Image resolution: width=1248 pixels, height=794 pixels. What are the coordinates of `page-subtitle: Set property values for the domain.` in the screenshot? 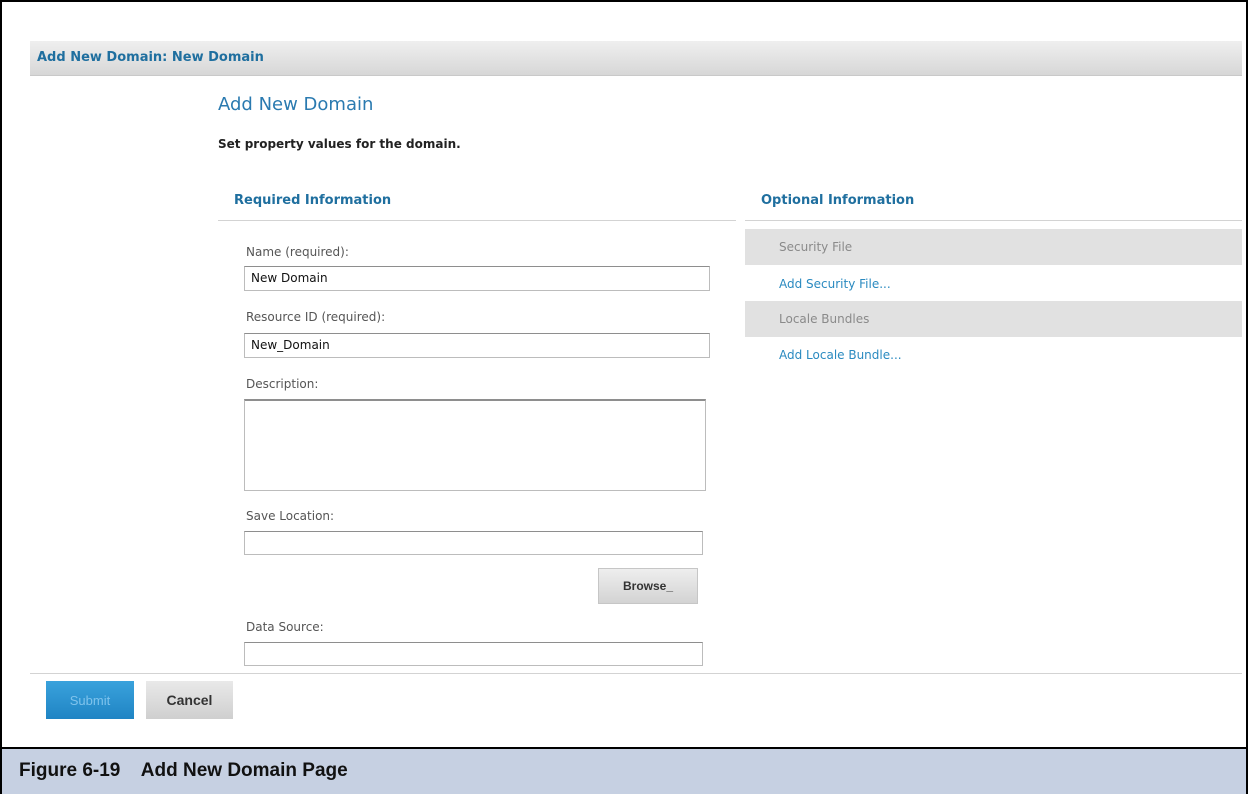 It's located at (339, 144).